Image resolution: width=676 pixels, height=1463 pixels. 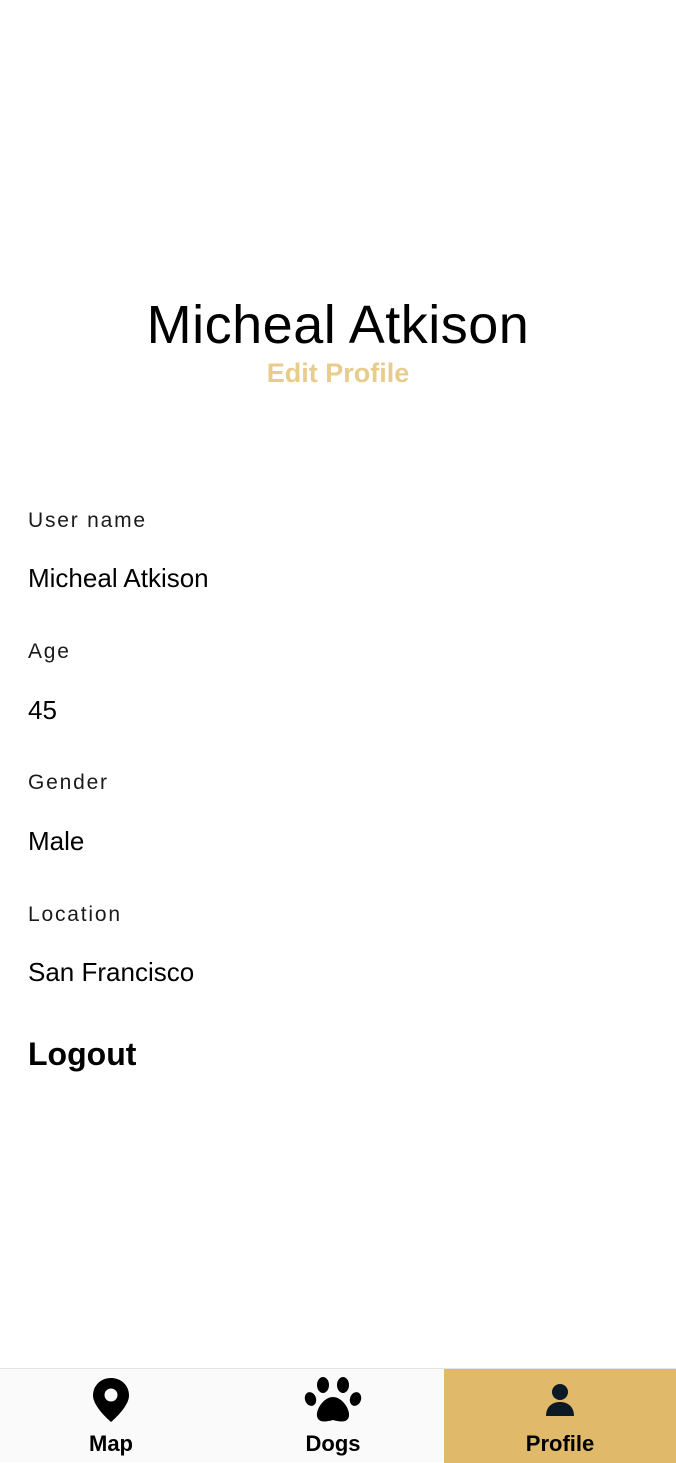 I want to click on person-icon, so click(x=560, y=1400).